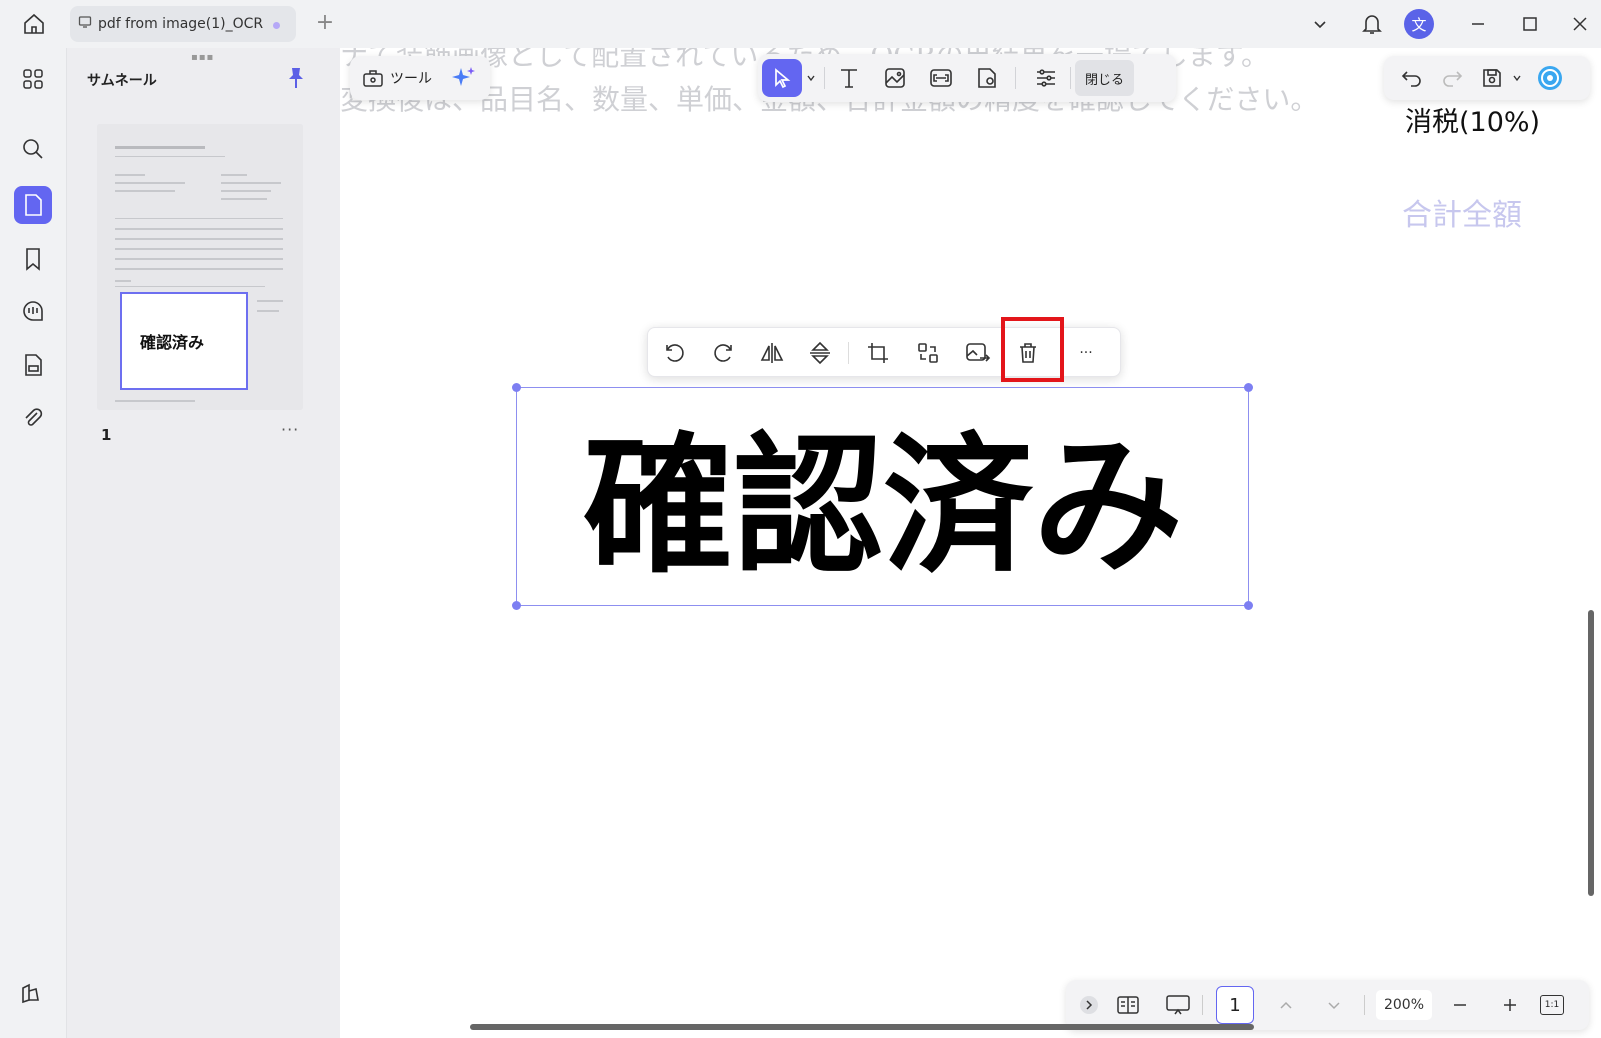 This screenshot has width=1601, height=1038. I want to click on vertical-scrollbar, so click(1591, 753).